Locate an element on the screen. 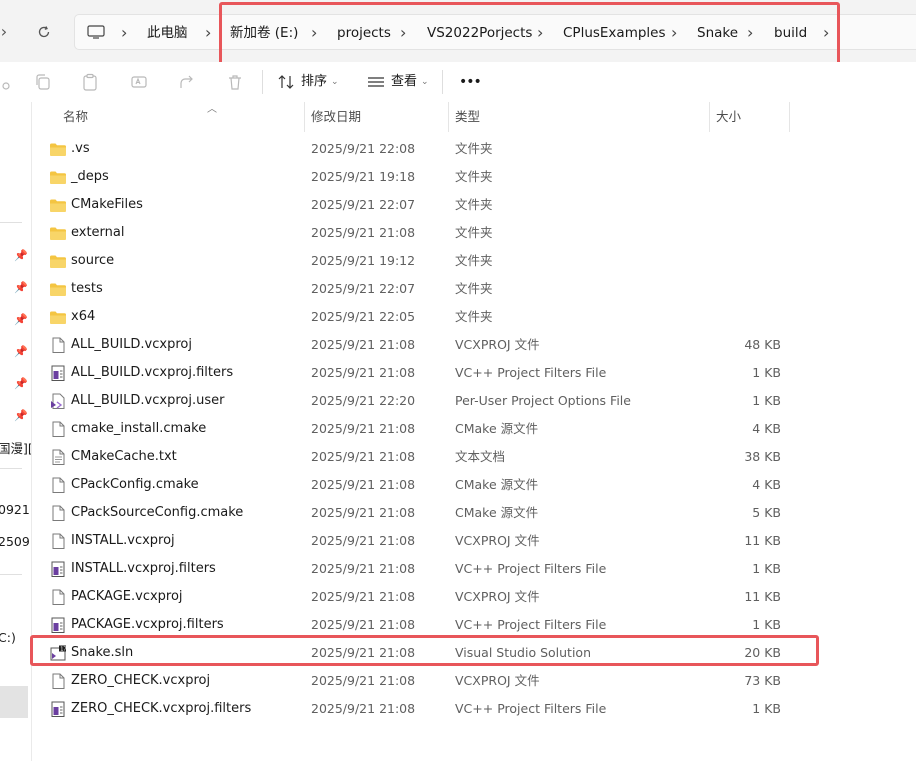 The width and height of the screenshot is (916, 761). sort-icon is located at coordinates (286, 82).